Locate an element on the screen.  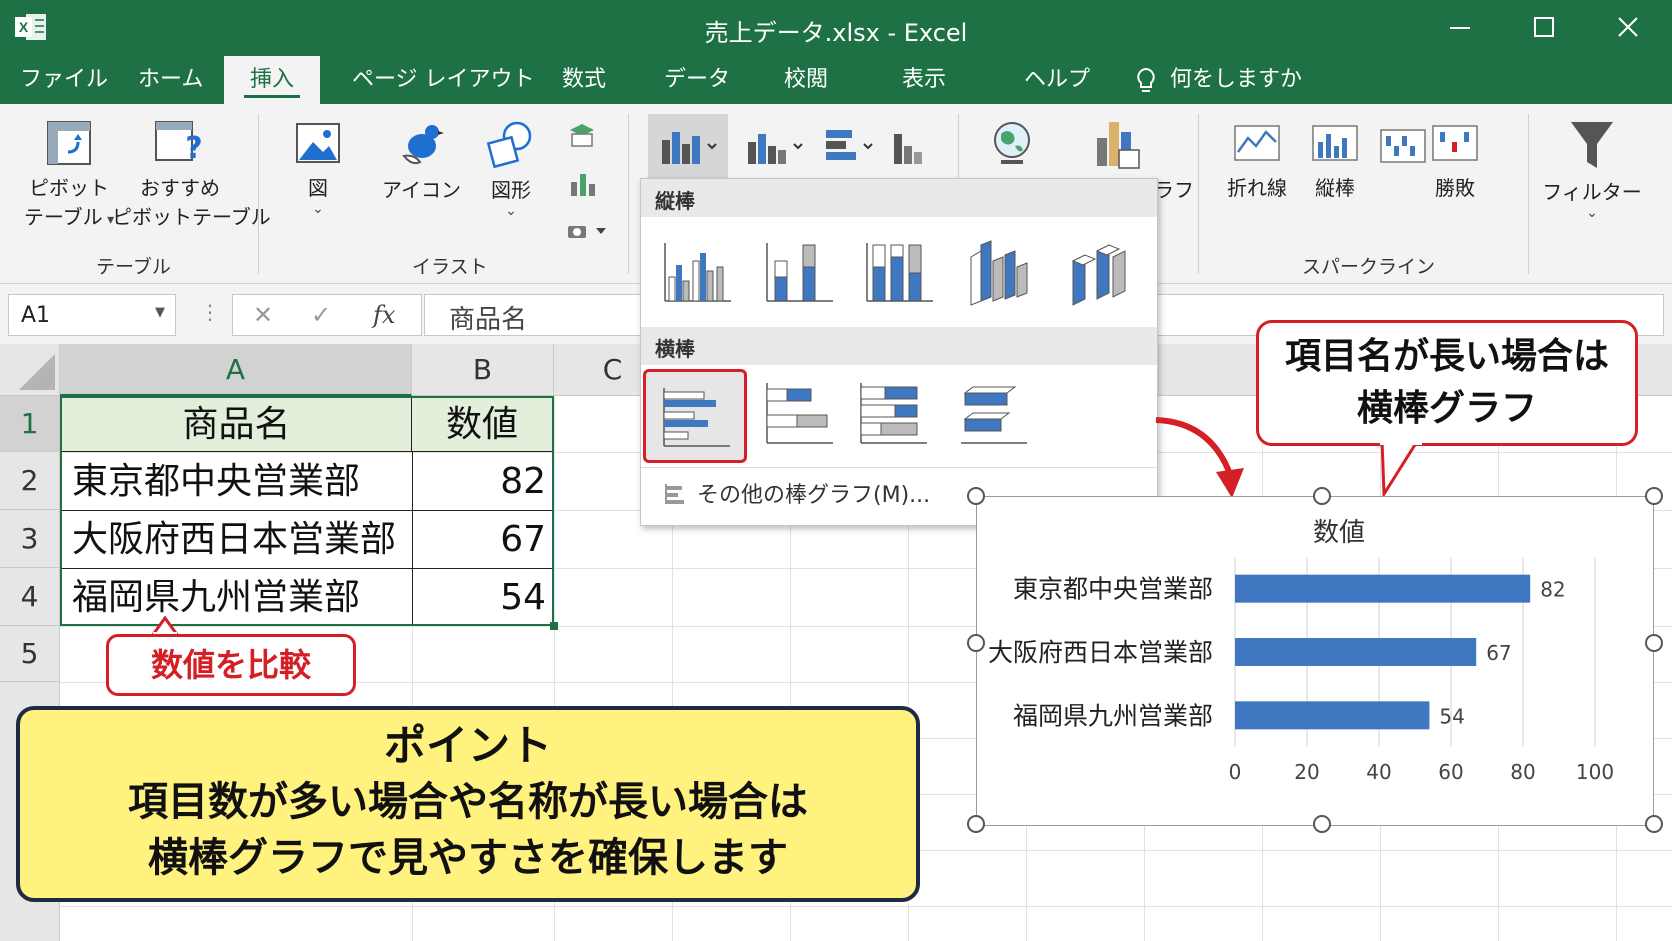
insert-function-icon: fx is located at coordinates (384, 315).